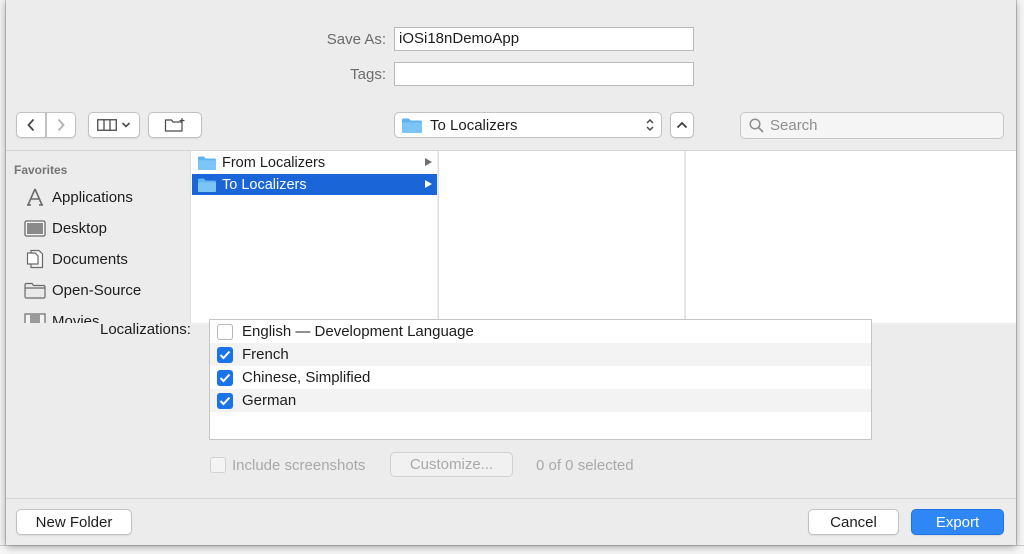  Describe the element at coordinates (313, 237) in the screenshot. I see `browser-column-1: From Localizers To Localizers` at that location.